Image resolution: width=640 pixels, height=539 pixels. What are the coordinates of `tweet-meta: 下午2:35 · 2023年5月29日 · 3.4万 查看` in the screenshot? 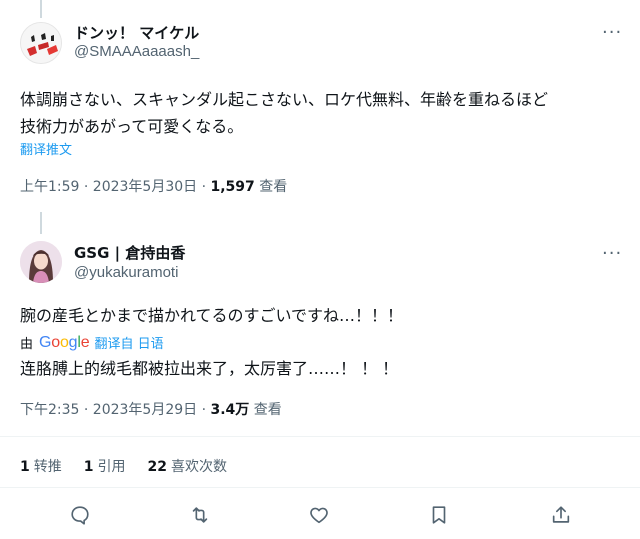 It's located at (151, 409).